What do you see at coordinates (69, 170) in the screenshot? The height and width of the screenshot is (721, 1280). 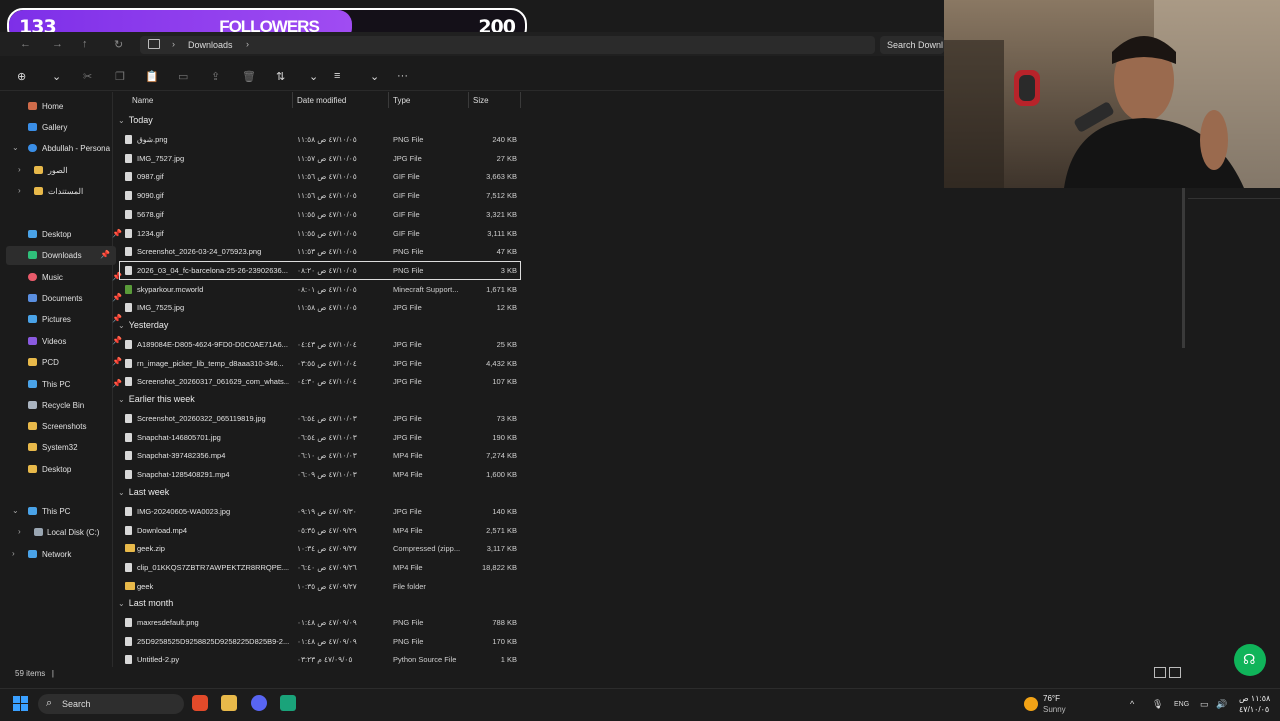 I see `sidebar-item-pictures-ar: › الصور` at bounding box center [69, 170].